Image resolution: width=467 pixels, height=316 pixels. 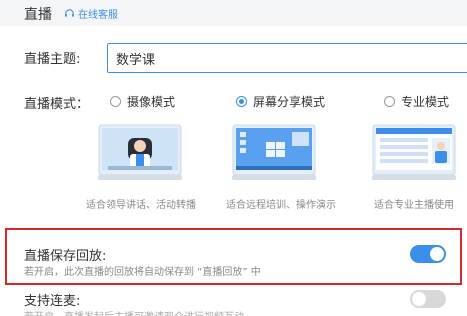 What do you see at coordinates (57, 104) in the screenshot?
I see `mode-label: 直播模式：` at bounding box center [57, 104].